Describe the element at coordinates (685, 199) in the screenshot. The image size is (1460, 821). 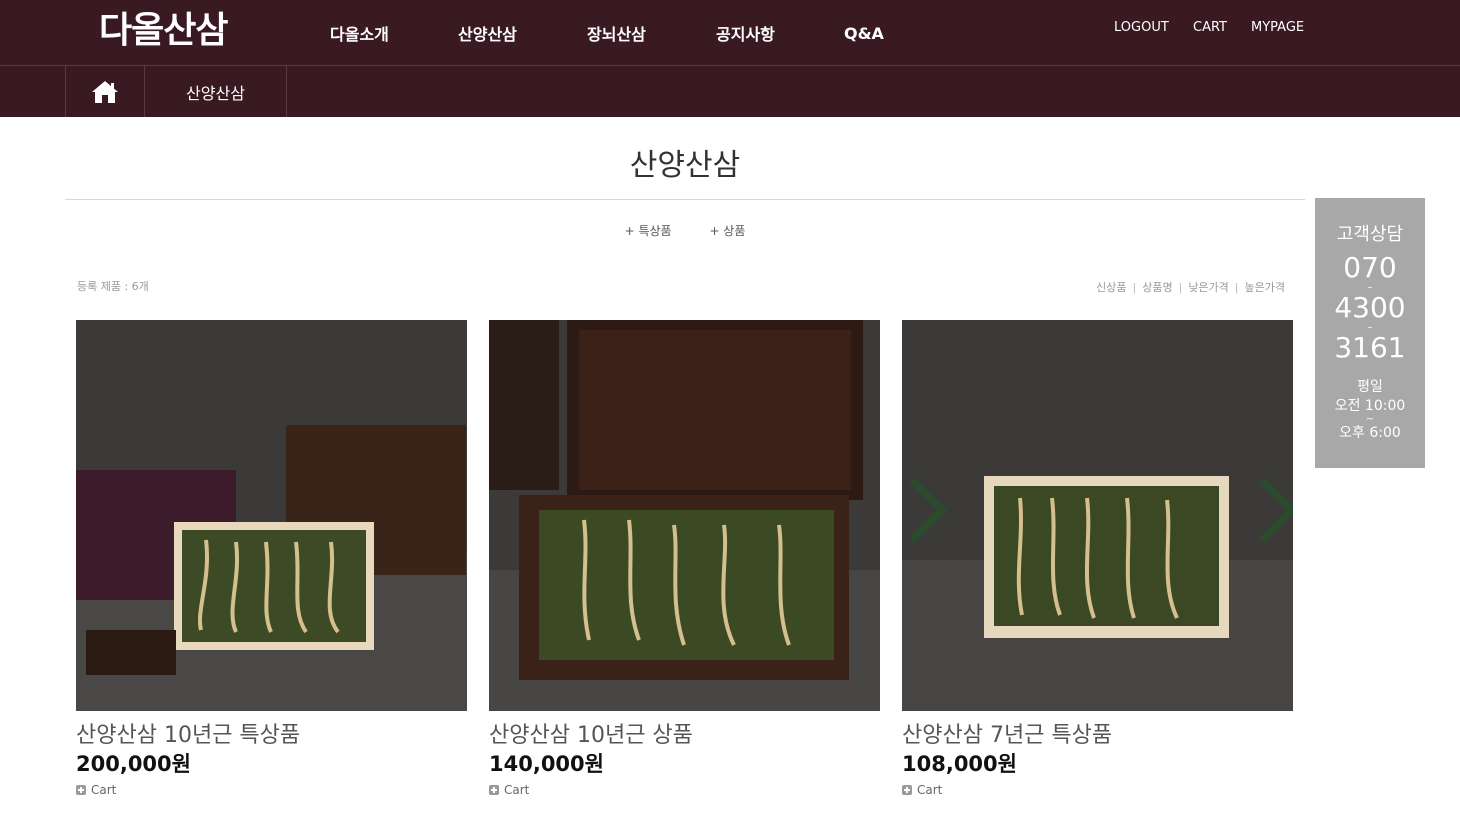
I see `title-divider` at that location.